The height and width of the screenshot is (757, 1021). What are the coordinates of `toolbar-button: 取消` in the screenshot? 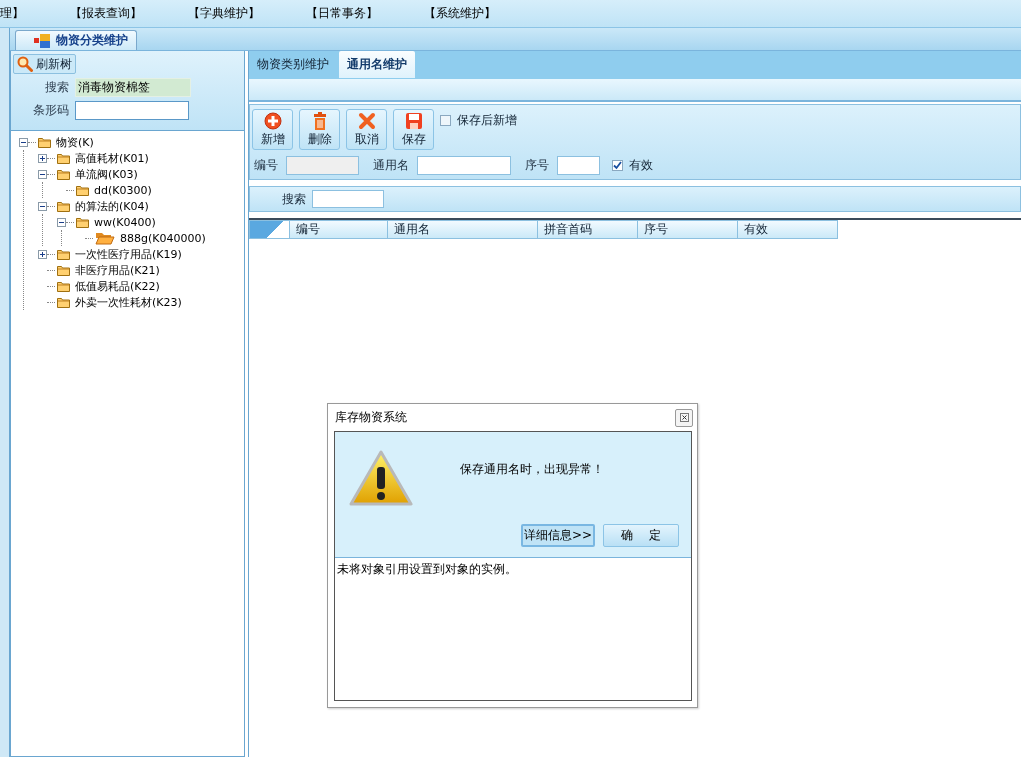 It's located at (366, 129).